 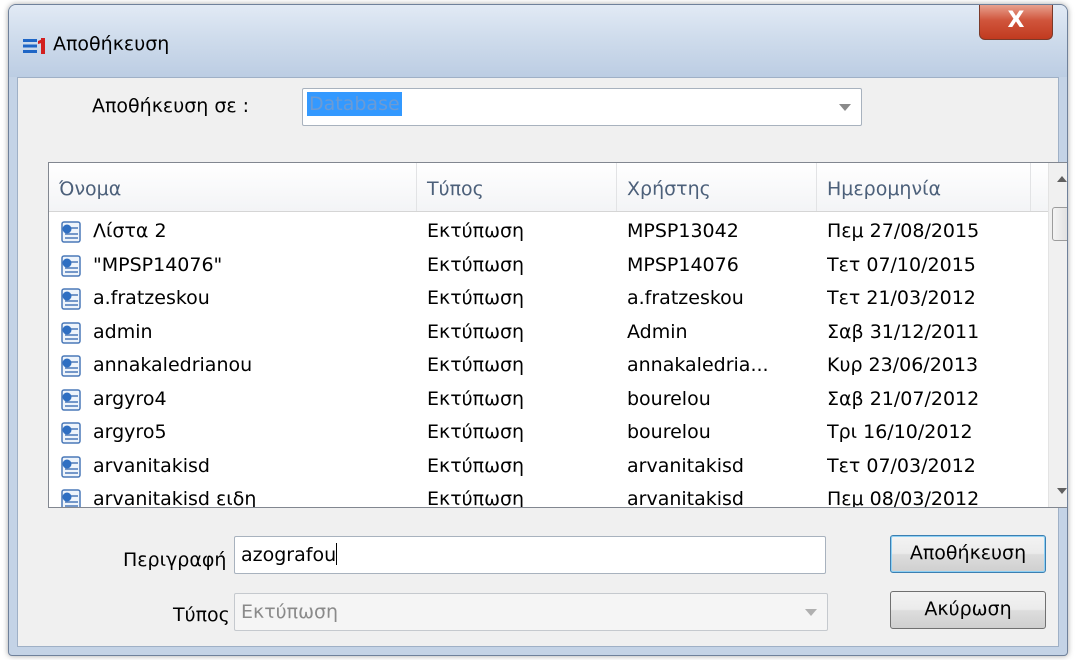 I want to click on row-user: MPSP14076, so click(x=683, y=264).